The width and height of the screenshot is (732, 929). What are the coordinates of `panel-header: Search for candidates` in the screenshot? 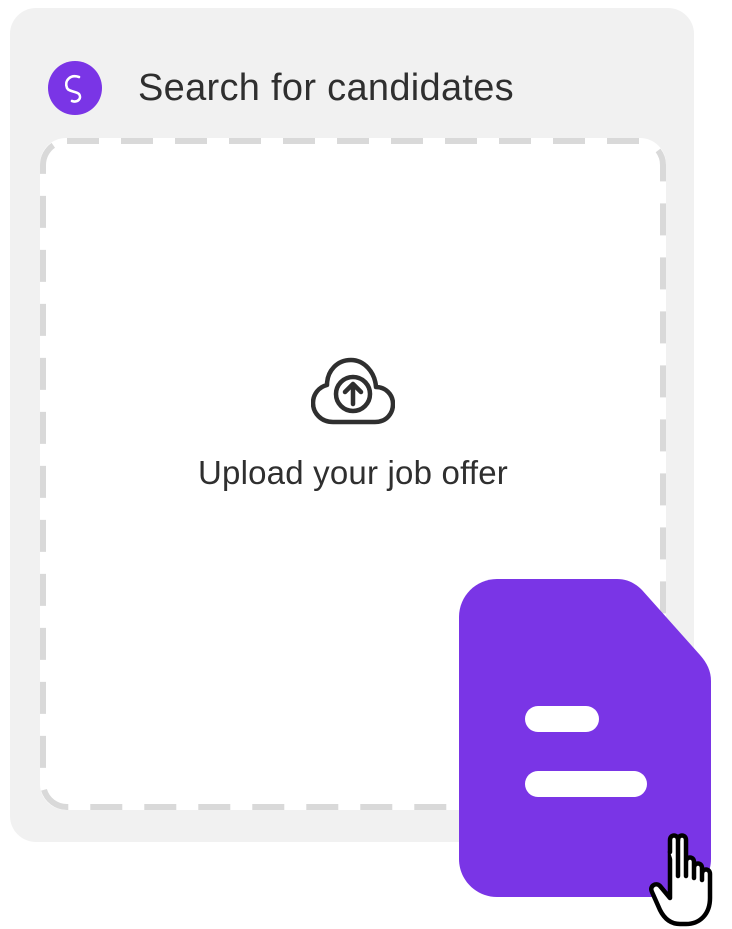 It's located at (281, 88).